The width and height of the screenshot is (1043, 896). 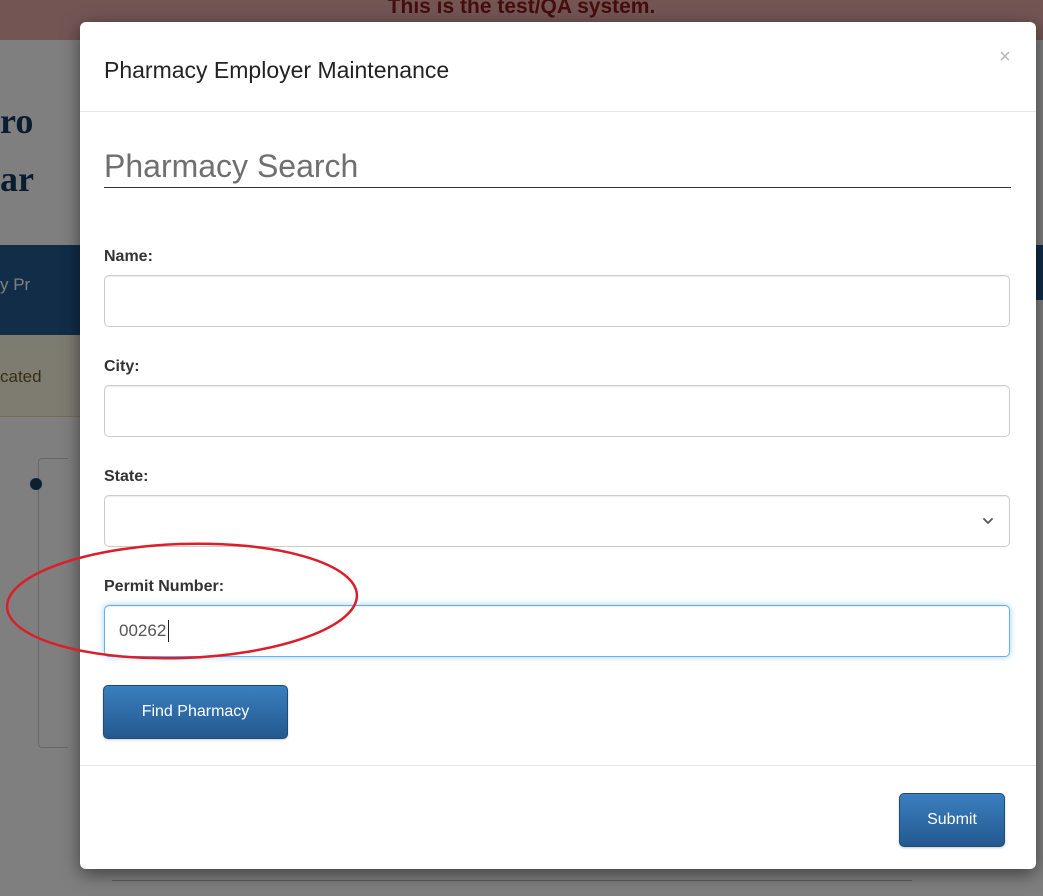 I want to click on modal-title: Pharmacy Employer Maintenance, so click(x=277, y=70).